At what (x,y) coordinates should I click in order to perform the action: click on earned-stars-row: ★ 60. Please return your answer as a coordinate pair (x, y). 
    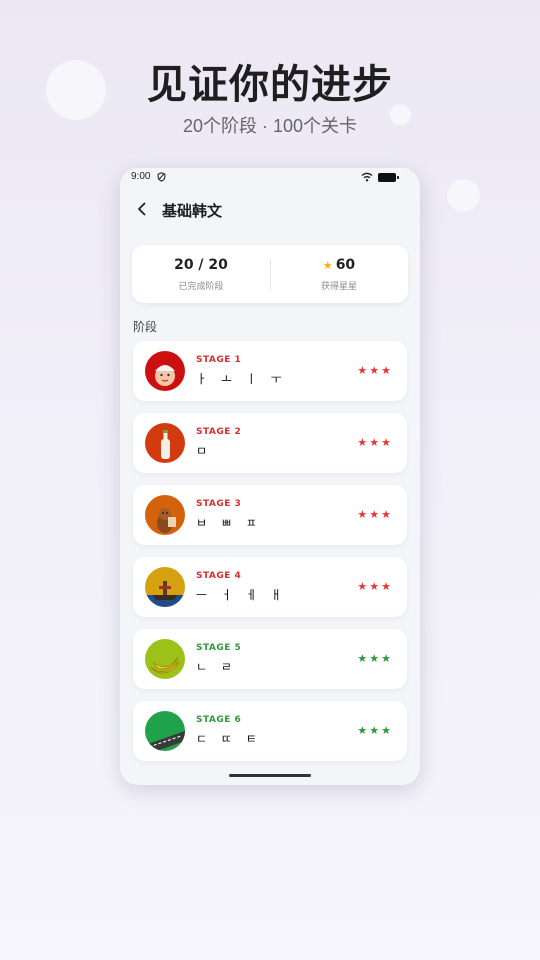
    Looking at the image, I should click on (339, 265).